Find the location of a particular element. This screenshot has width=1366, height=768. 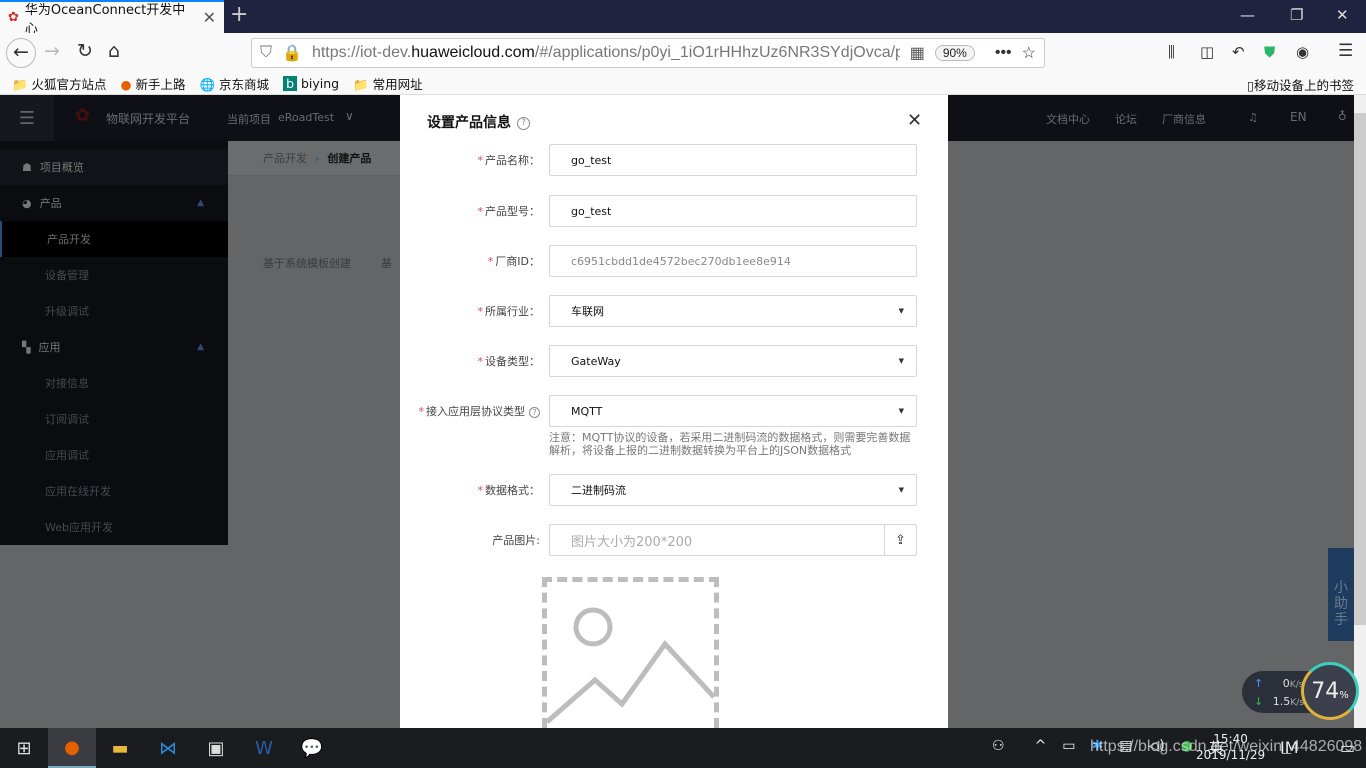

bookmark-item: 🌐 京东商城 is located at coordinates (234, 83).